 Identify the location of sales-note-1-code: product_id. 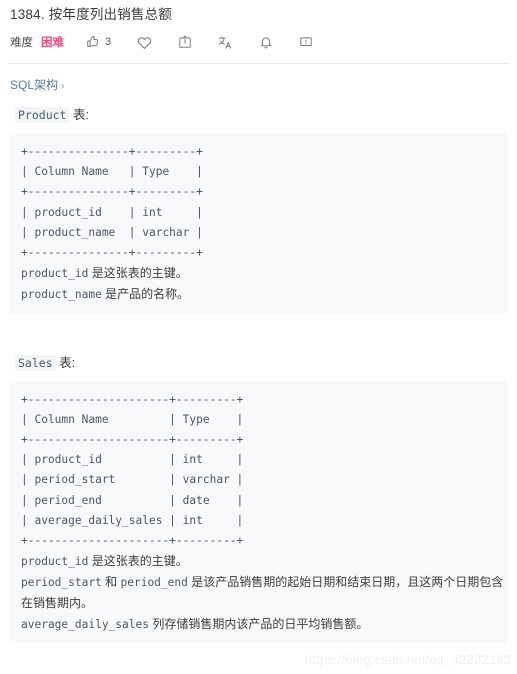
(55, 562).